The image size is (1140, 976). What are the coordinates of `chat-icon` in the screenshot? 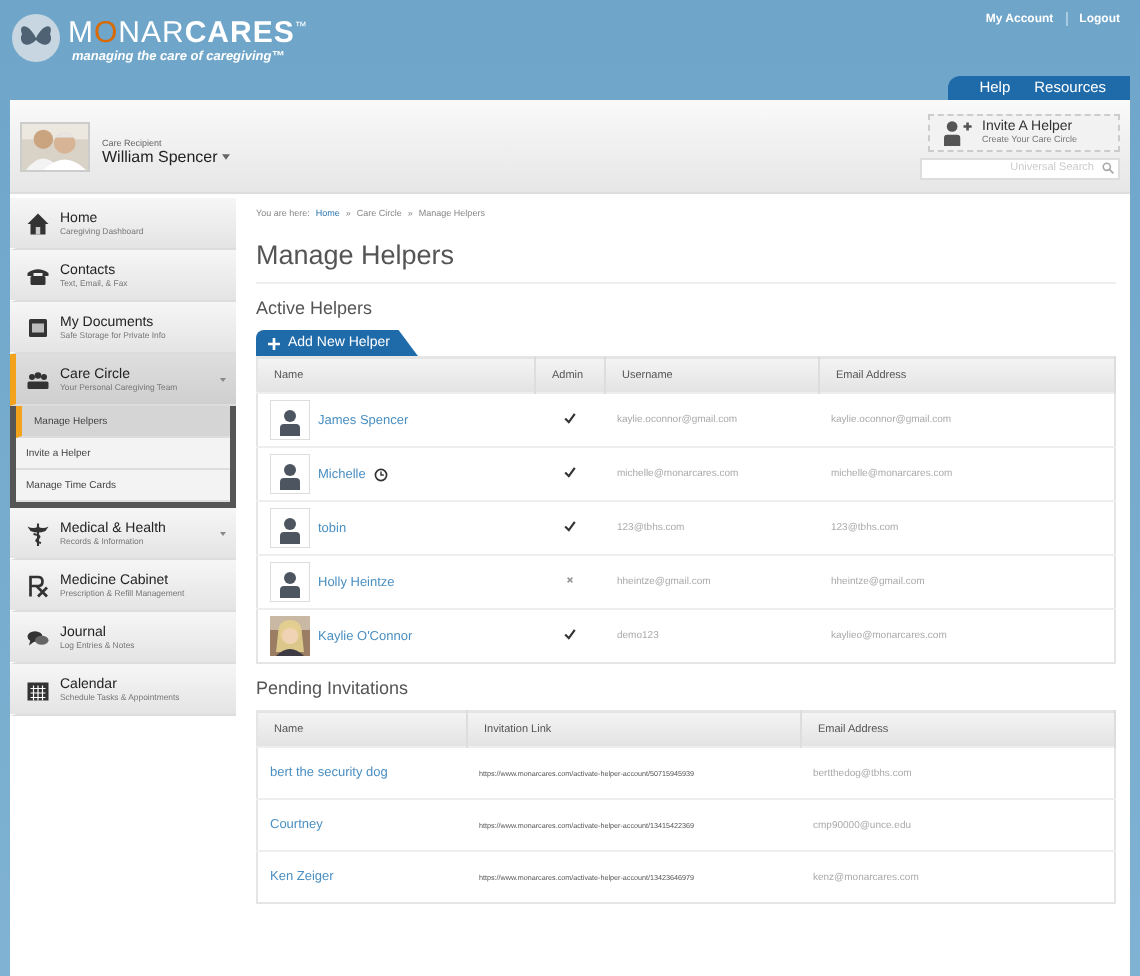 It's located at (38, 637).